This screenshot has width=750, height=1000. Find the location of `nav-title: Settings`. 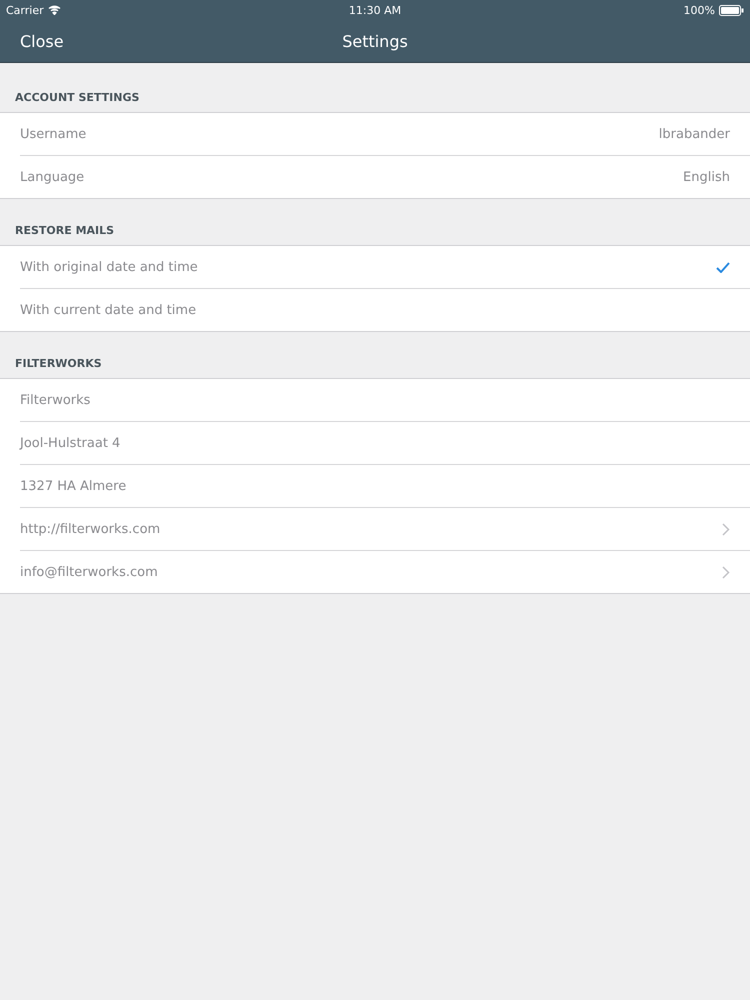

nav-title: Settings is located at coordinates (375, 41).